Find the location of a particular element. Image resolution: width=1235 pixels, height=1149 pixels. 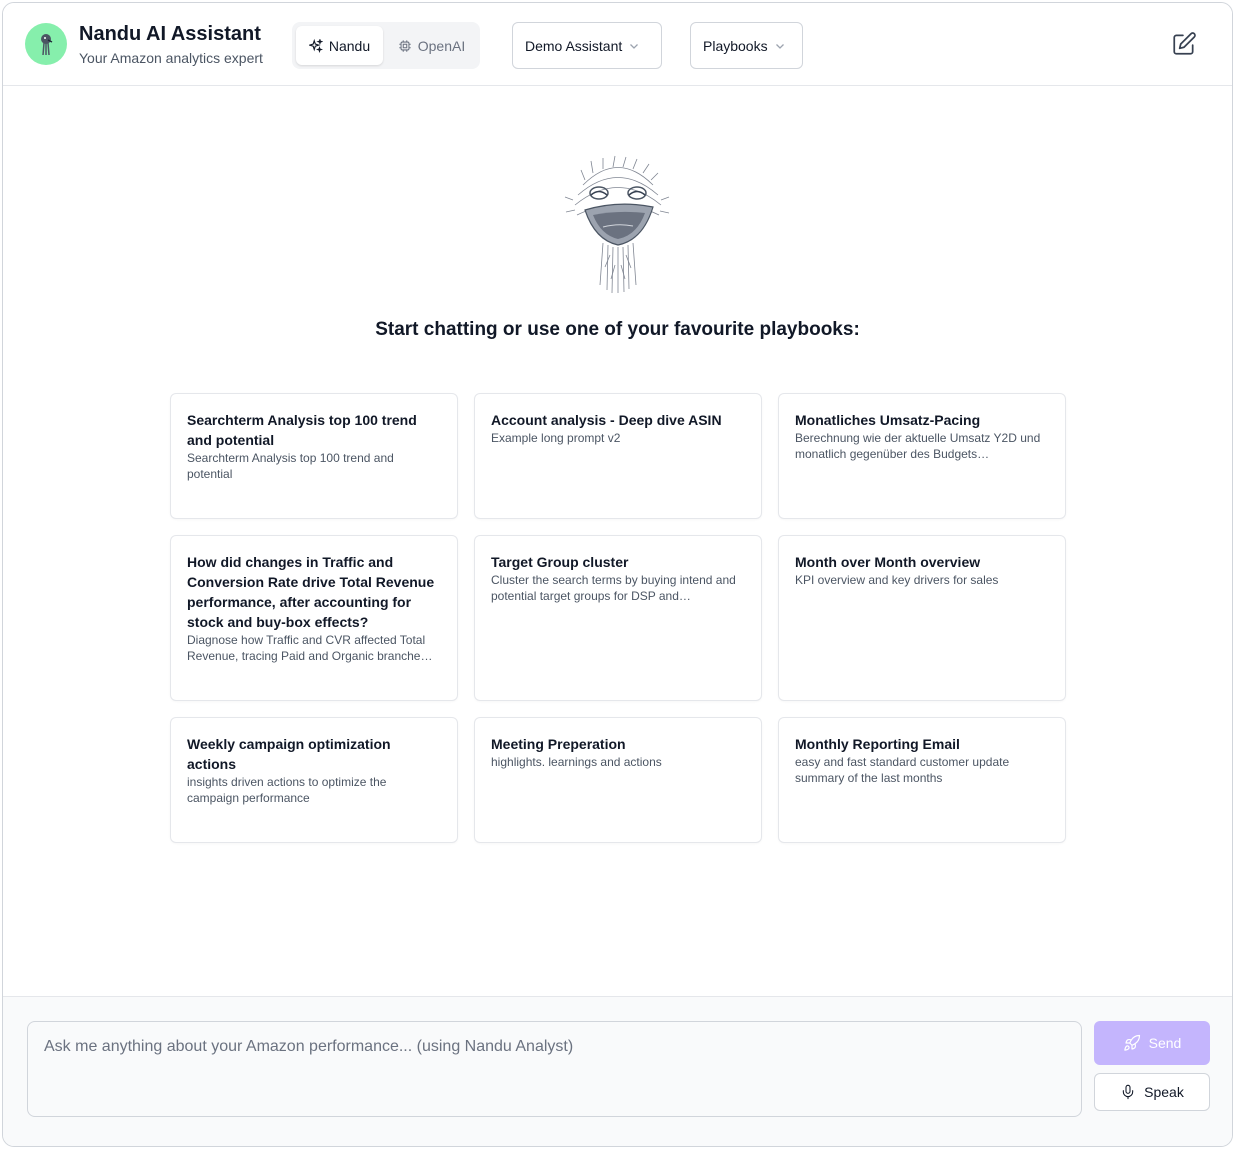

send-button: Send is located at coordinates (1152, 1043).